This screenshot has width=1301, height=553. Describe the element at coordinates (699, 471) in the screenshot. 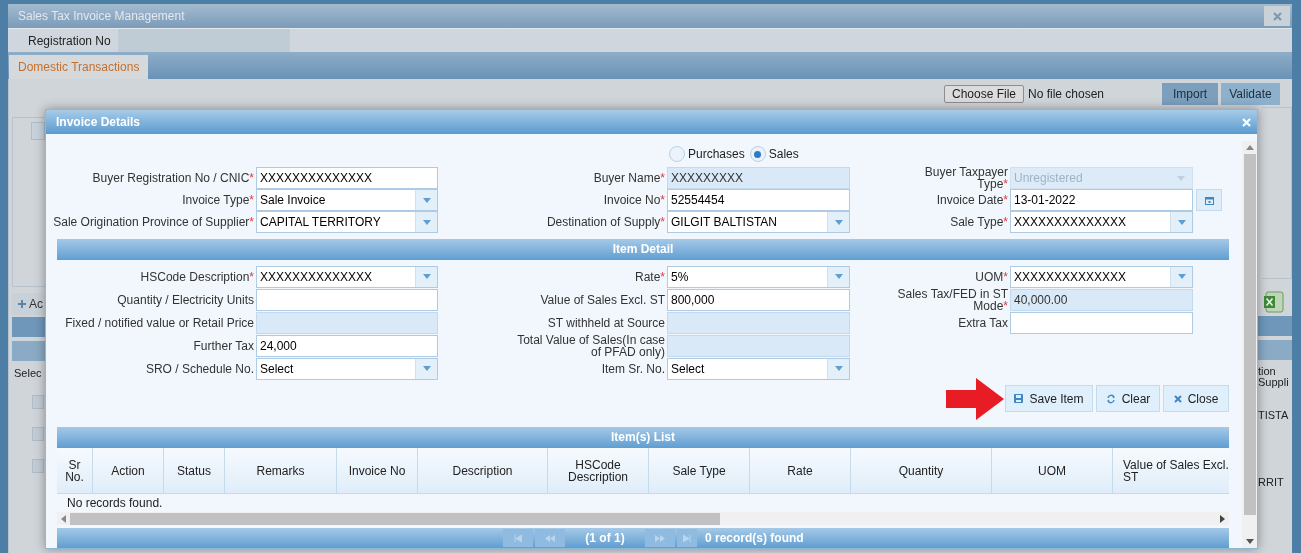

I see `column-header: Sale Type` at that location.